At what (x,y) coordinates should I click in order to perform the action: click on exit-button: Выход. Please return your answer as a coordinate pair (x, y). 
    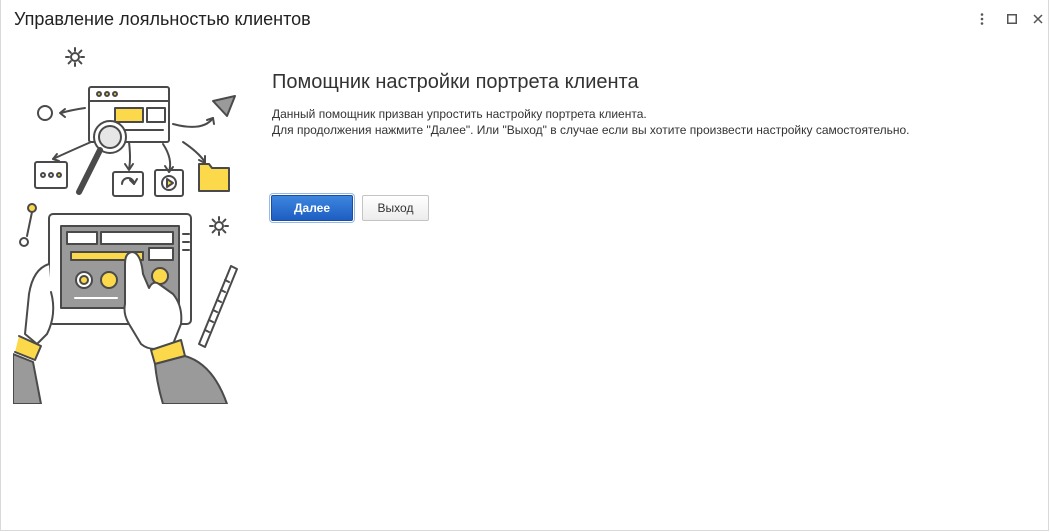
    Looking at the image, I should click on (395, 208).